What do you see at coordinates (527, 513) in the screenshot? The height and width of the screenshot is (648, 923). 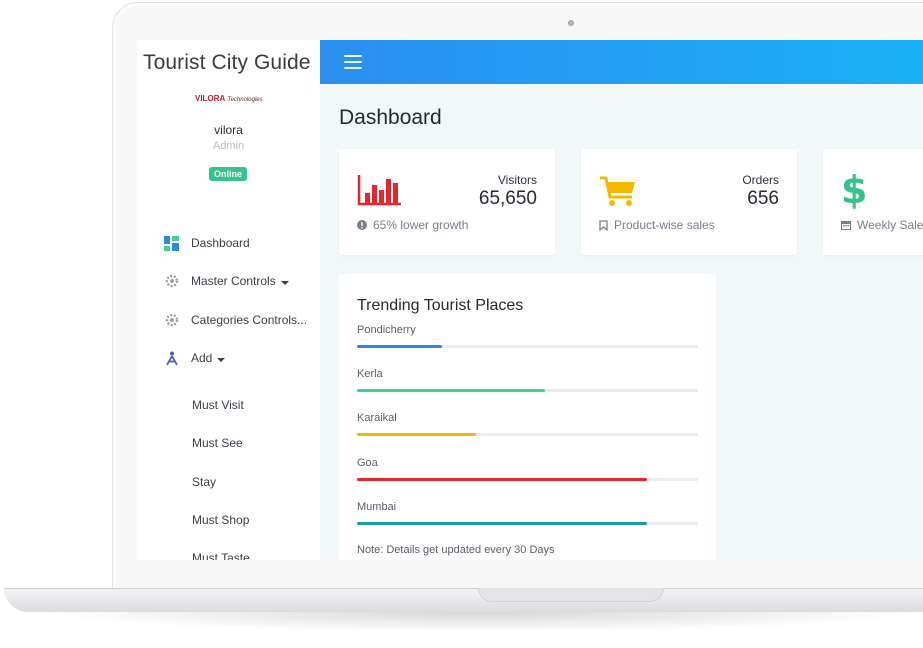 I see `trending-place: Mumbai` at bounding box center [527, 513].